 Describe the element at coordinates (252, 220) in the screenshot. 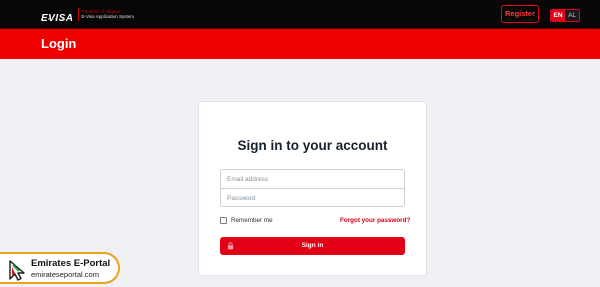

I see `remember-me-label: Remember me` at that location.